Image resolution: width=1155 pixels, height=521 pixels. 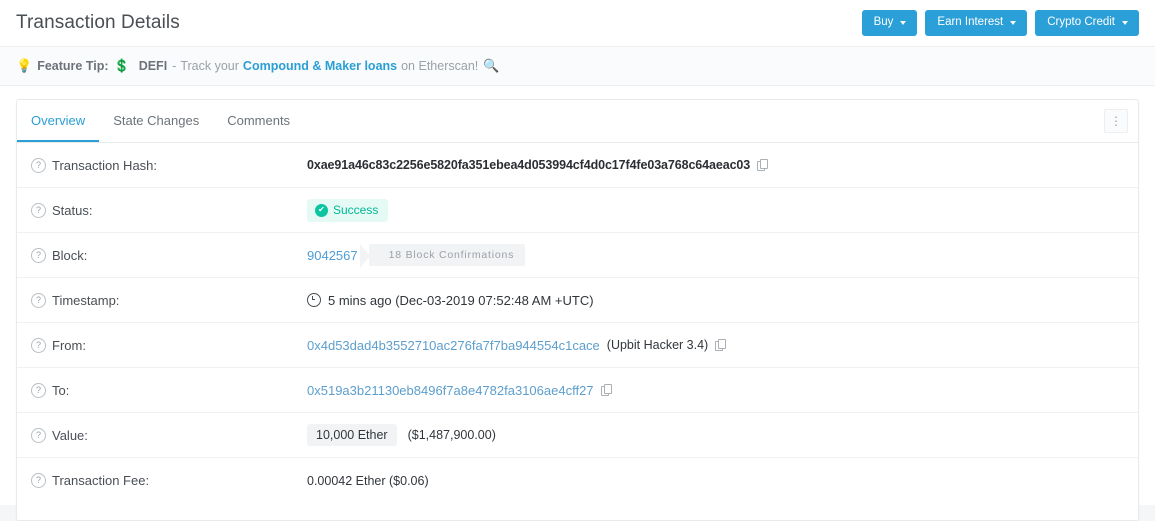 What do you see at coordinates (883, 22) in the screenshot?
I see `buy-button-label: Buy` at bounding box center [883, 22].